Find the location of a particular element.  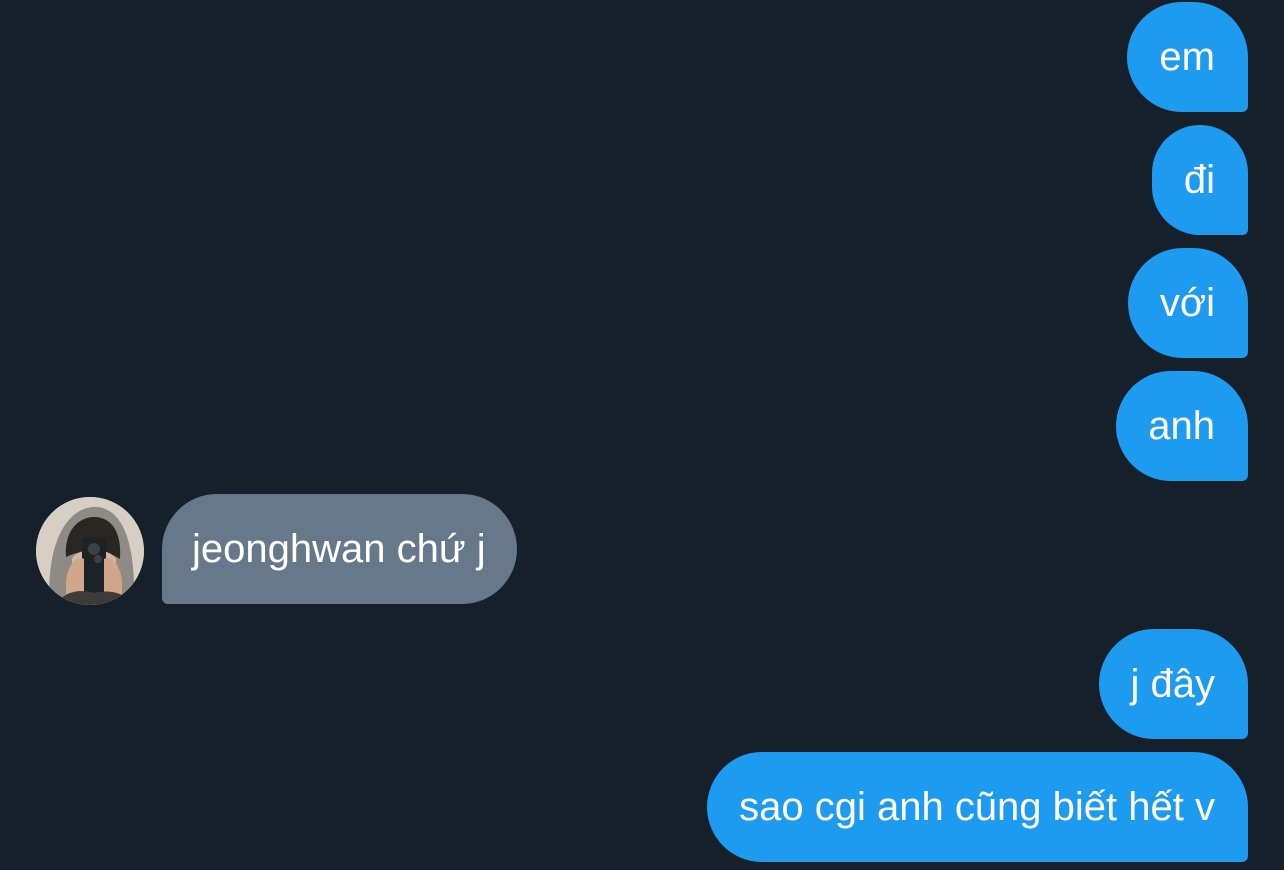

received-message-bubble: jeonghwan chứ j is located at coordinates (339, 549).